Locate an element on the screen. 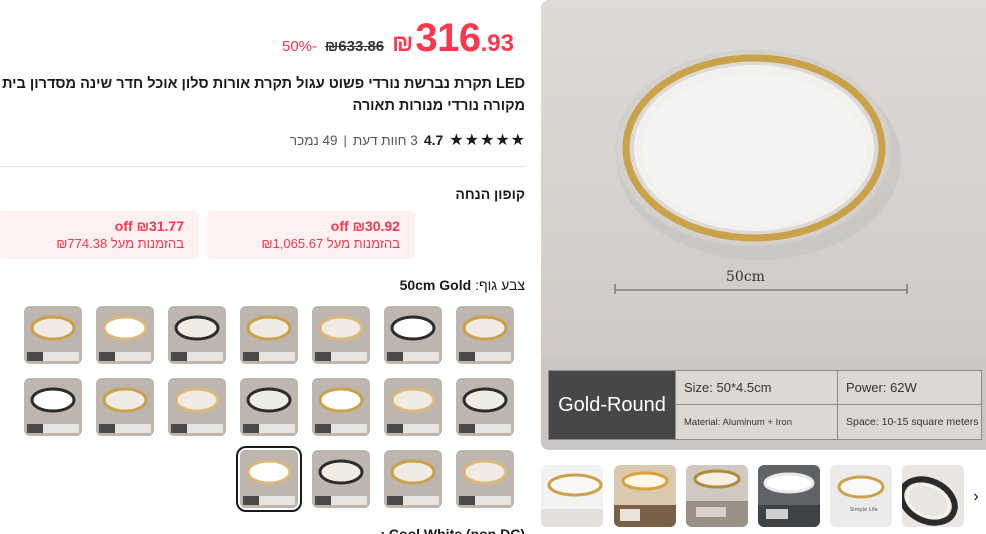  thumbnail: Simple Life is located at coordinates (861, 496).